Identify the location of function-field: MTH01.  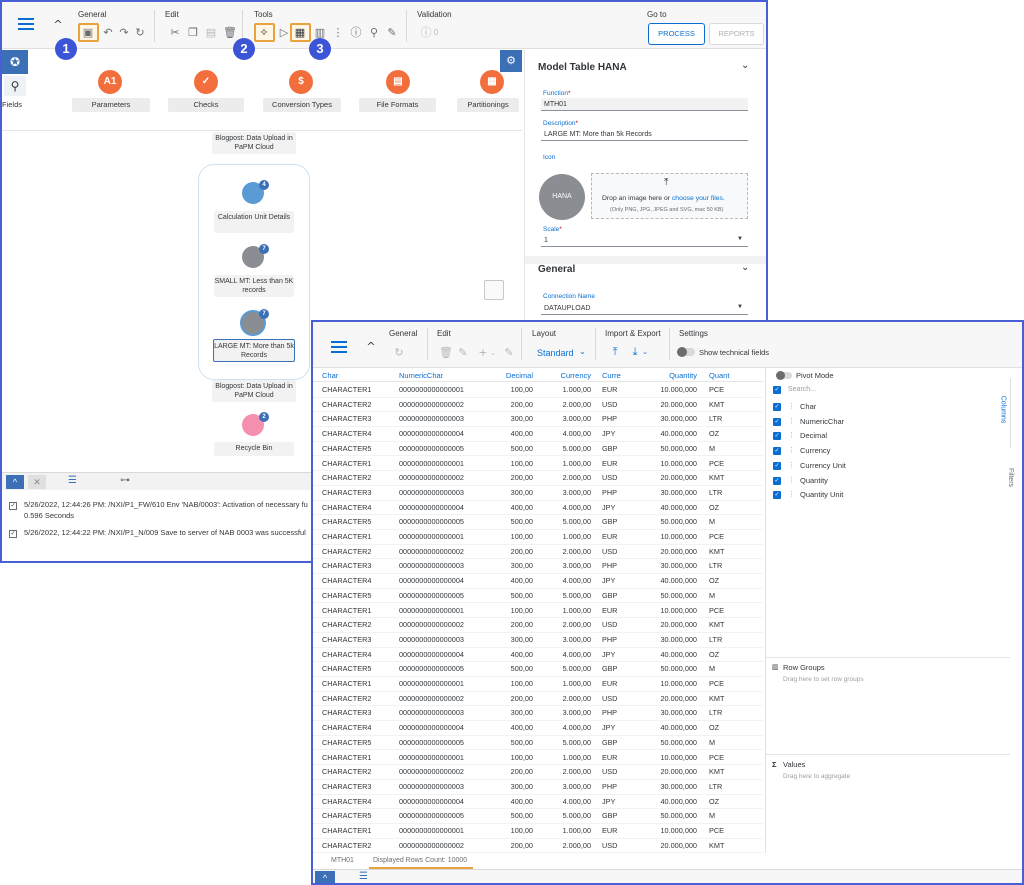
(644, 104).